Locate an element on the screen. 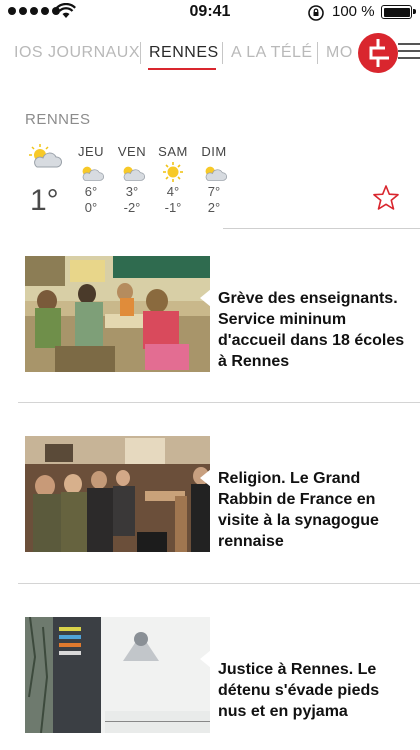 The width and height of the screenshot is (420, 750). forecast-low: 0° is located at coordinates (91, 207).